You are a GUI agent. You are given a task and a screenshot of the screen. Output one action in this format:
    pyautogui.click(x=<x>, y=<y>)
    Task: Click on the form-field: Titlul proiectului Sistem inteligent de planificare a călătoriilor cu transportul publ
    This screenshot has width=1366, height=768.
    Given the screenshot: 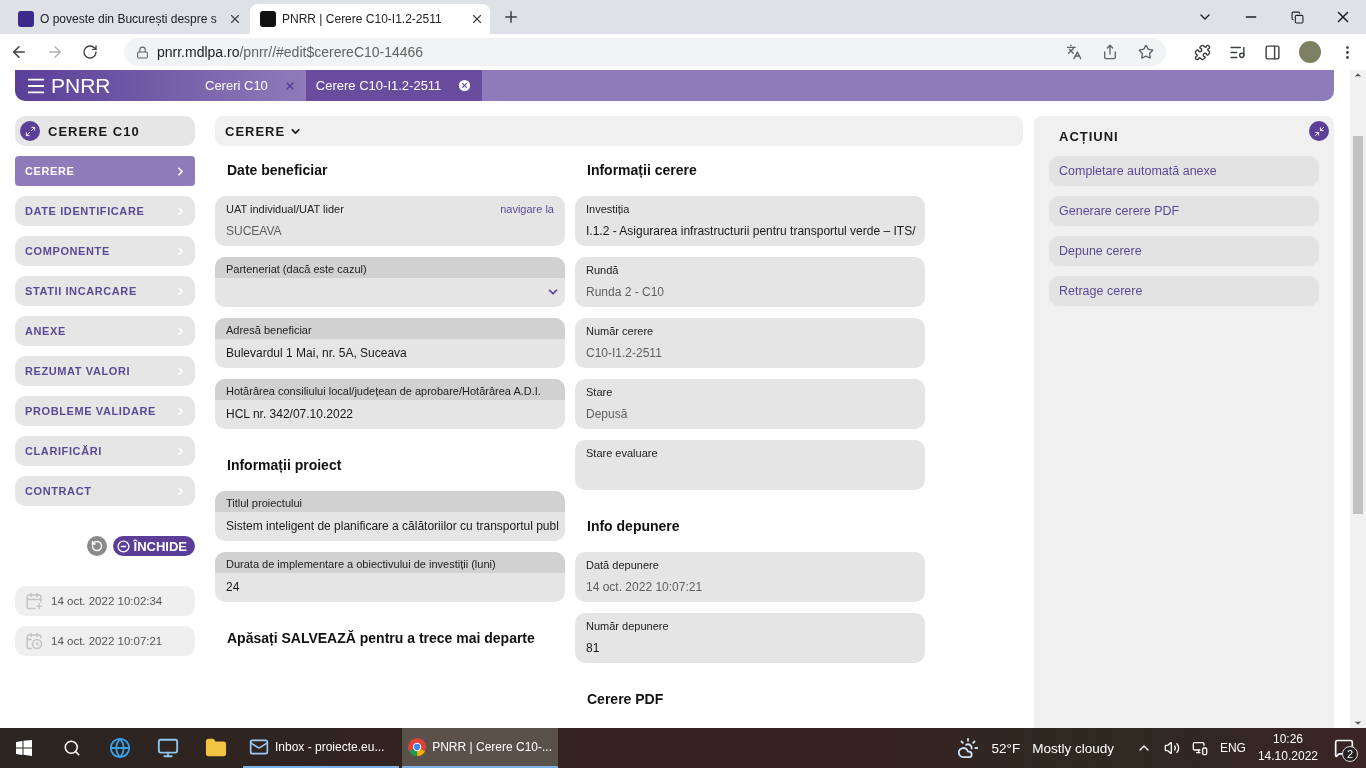 What is the action you would take?
    pyautogui.click(x=390, y=516)
    